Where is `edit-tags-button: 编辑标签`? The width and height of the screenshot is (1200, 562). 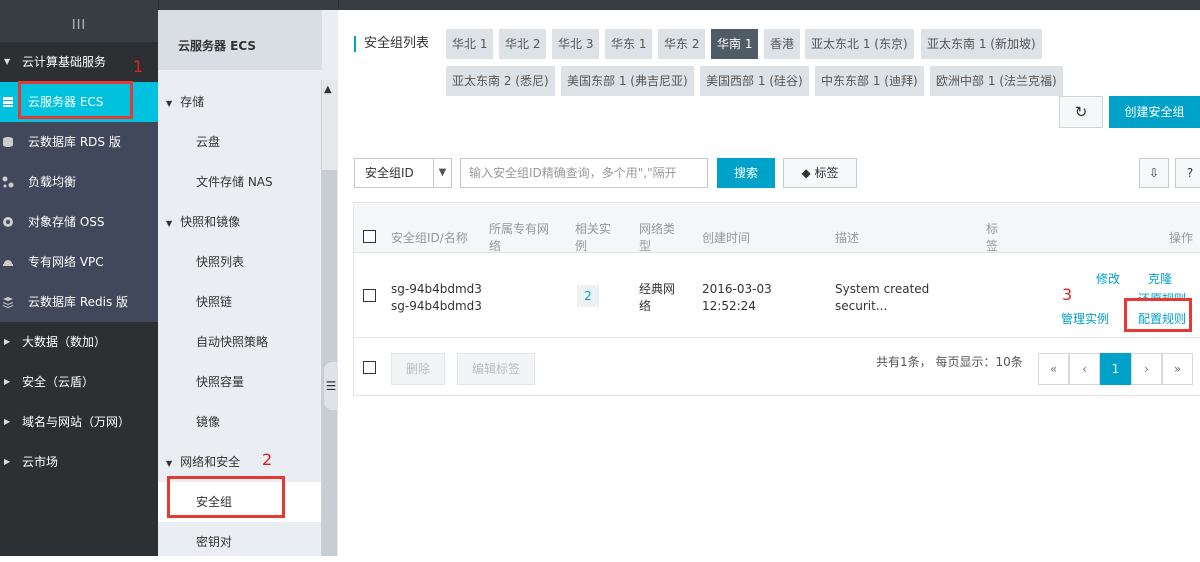 edit-tags-button: 编辑标签 is located at coordinates (496, 369).